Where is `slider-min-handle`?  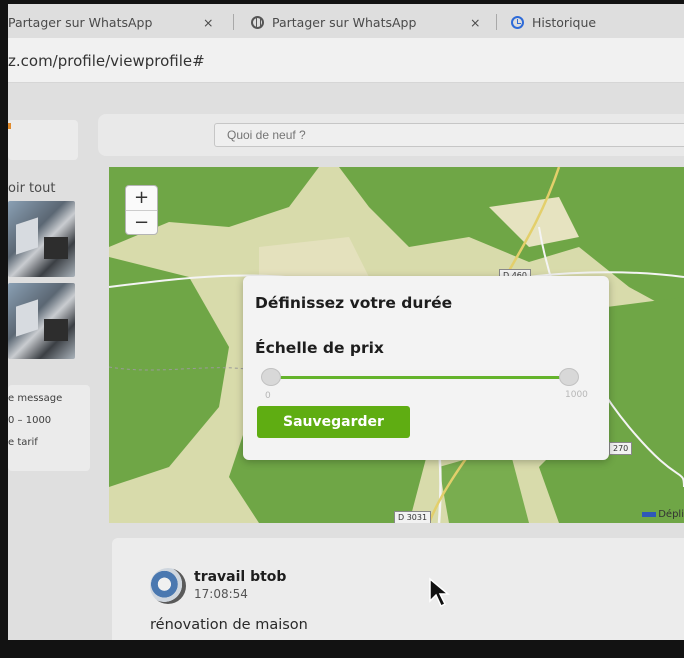 slider-min-handle is located at coordinates (271, 377).